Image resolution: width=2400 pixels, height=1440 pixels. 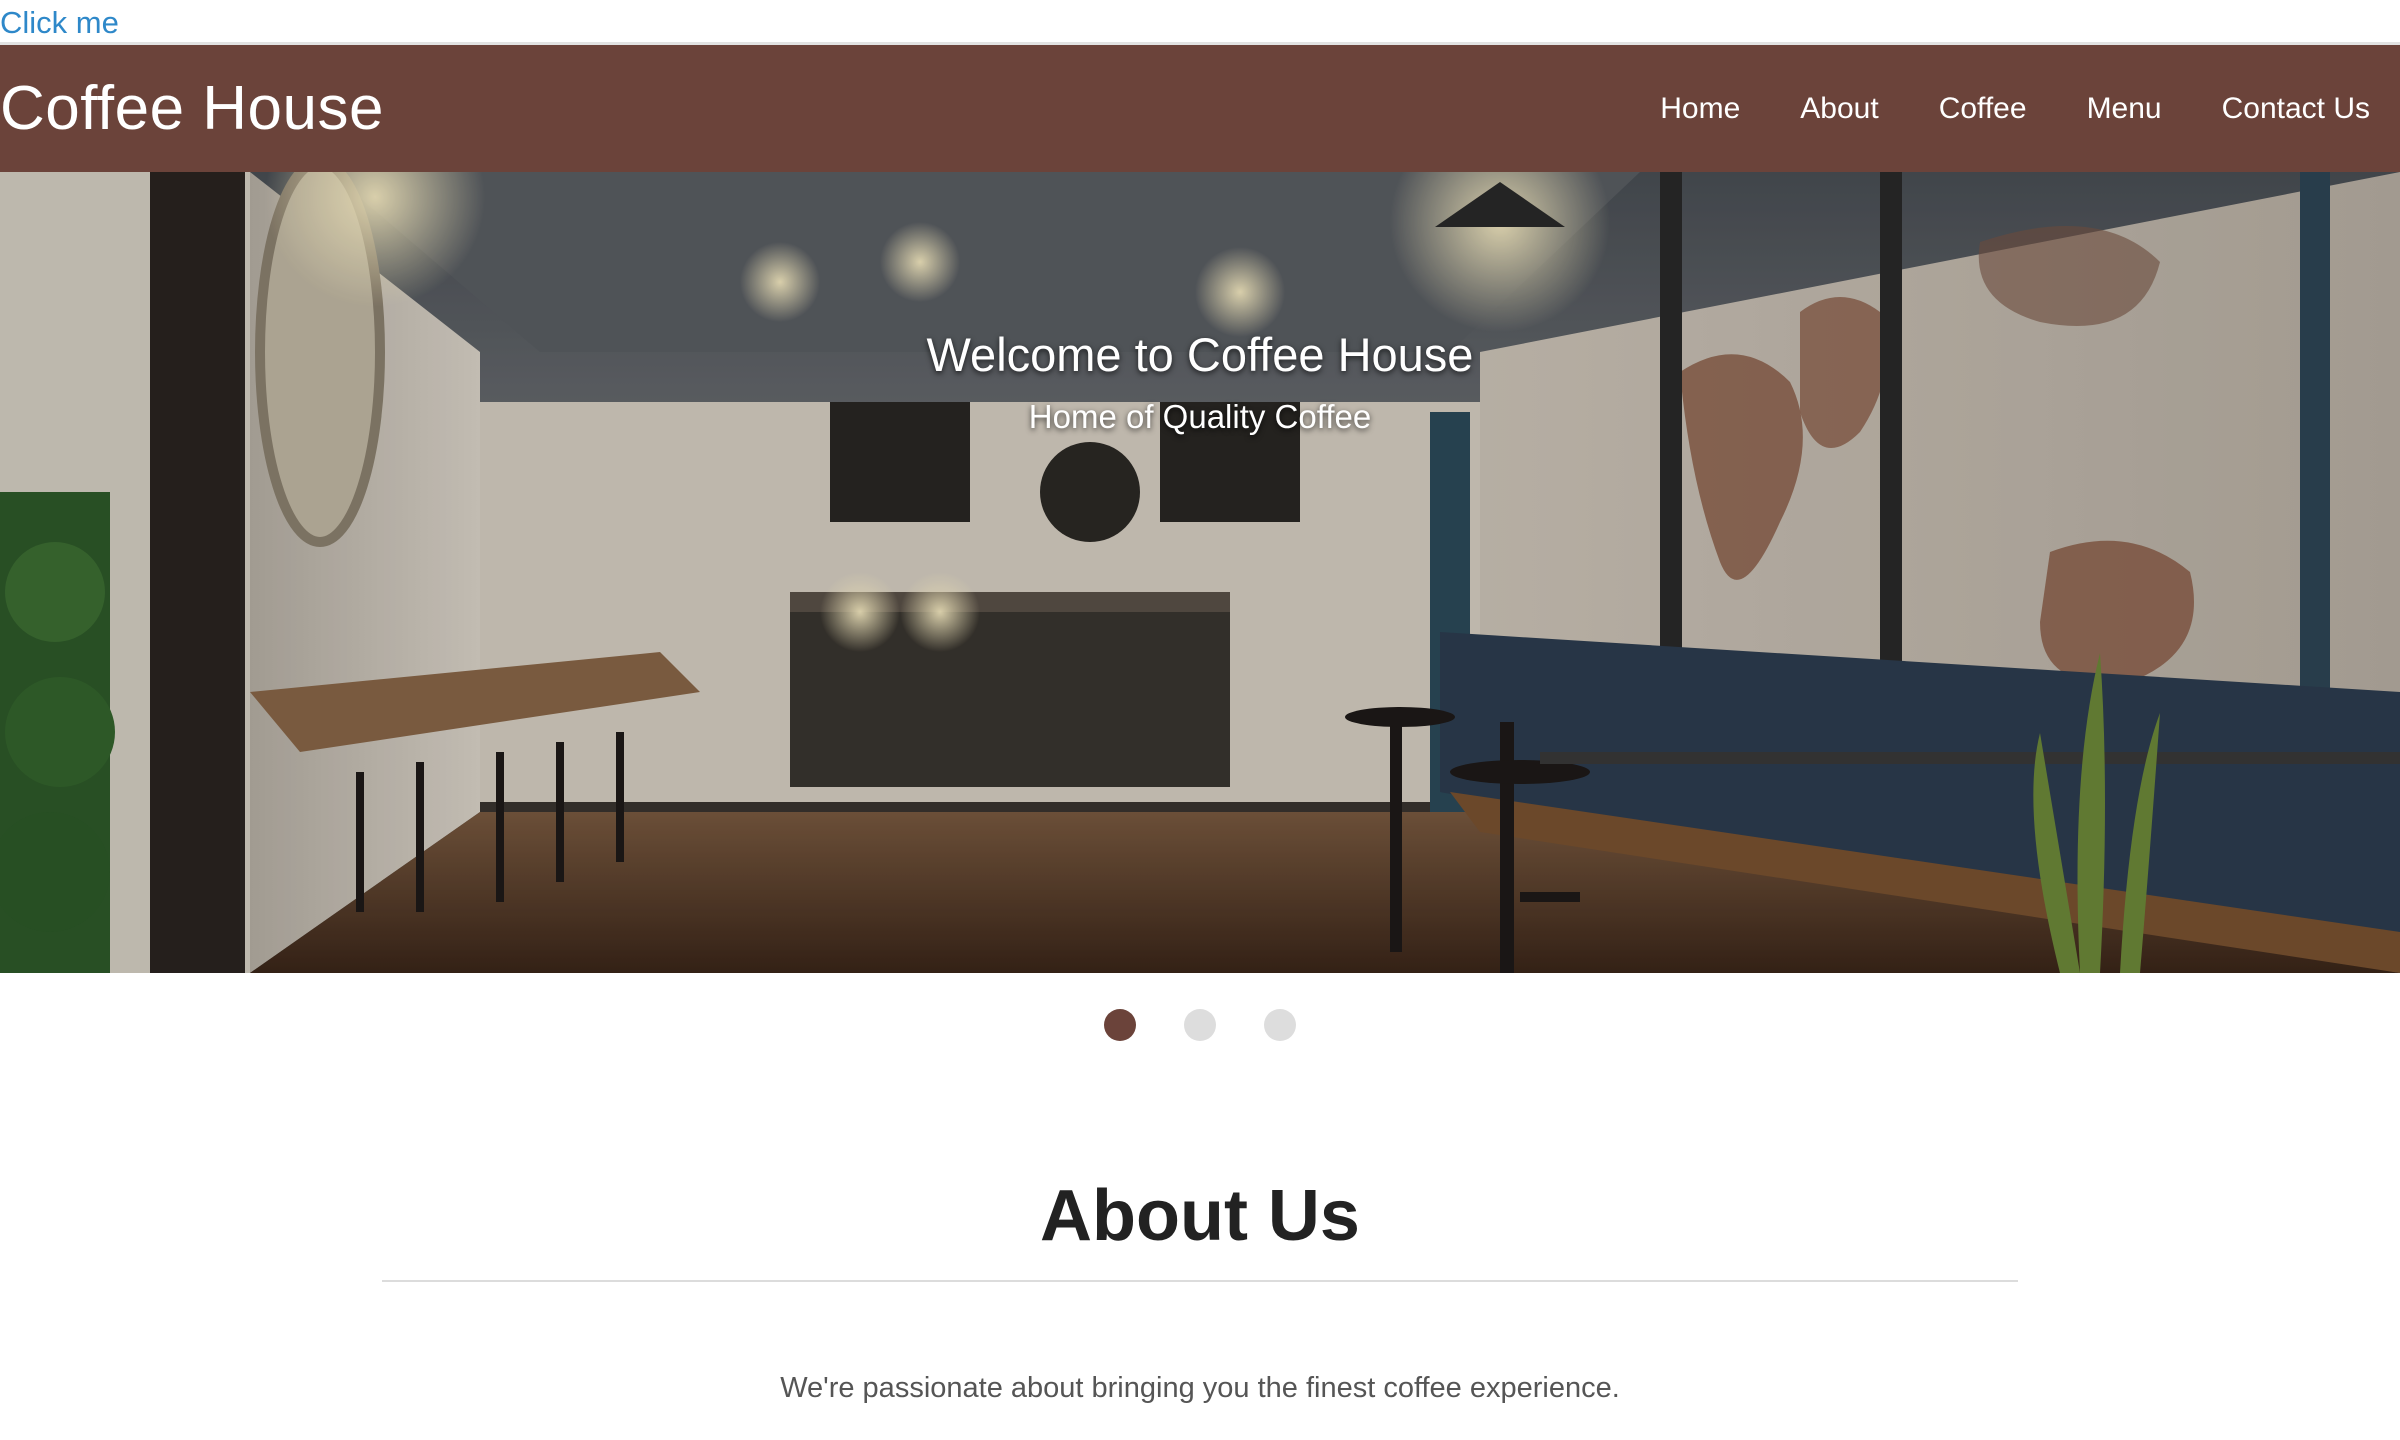 I want to click on hero-title: Welcome to Coffee House, so click(x=1200, y=354).